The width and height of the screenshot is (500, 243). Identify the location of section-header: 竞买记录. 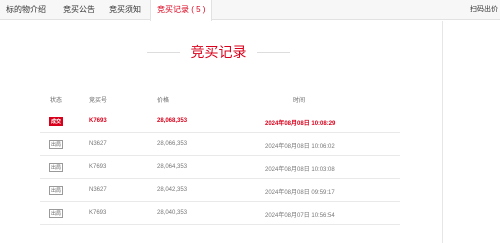
(221, 52).